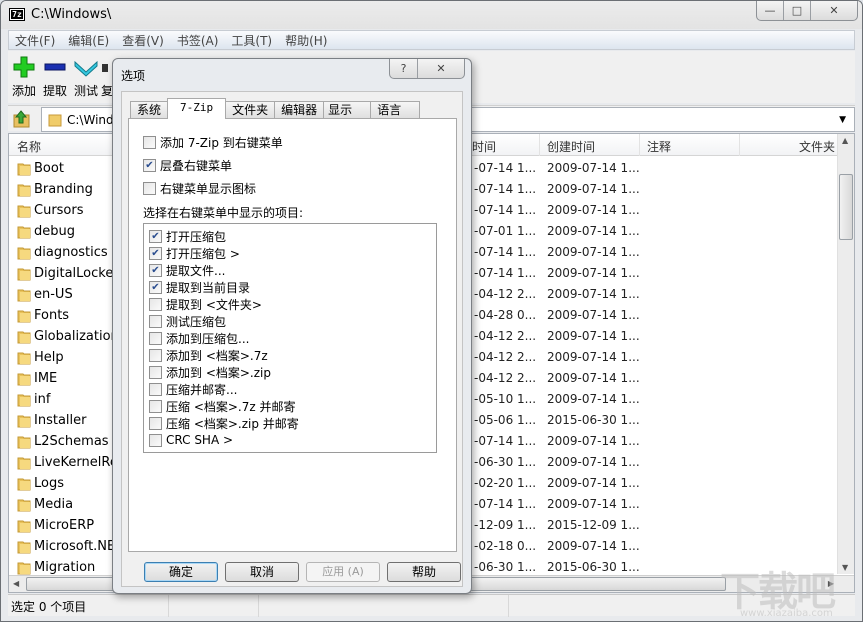 The height and width of the screenshot is (622, 863). I want to click on column-name: 名称, so click(29, 146).